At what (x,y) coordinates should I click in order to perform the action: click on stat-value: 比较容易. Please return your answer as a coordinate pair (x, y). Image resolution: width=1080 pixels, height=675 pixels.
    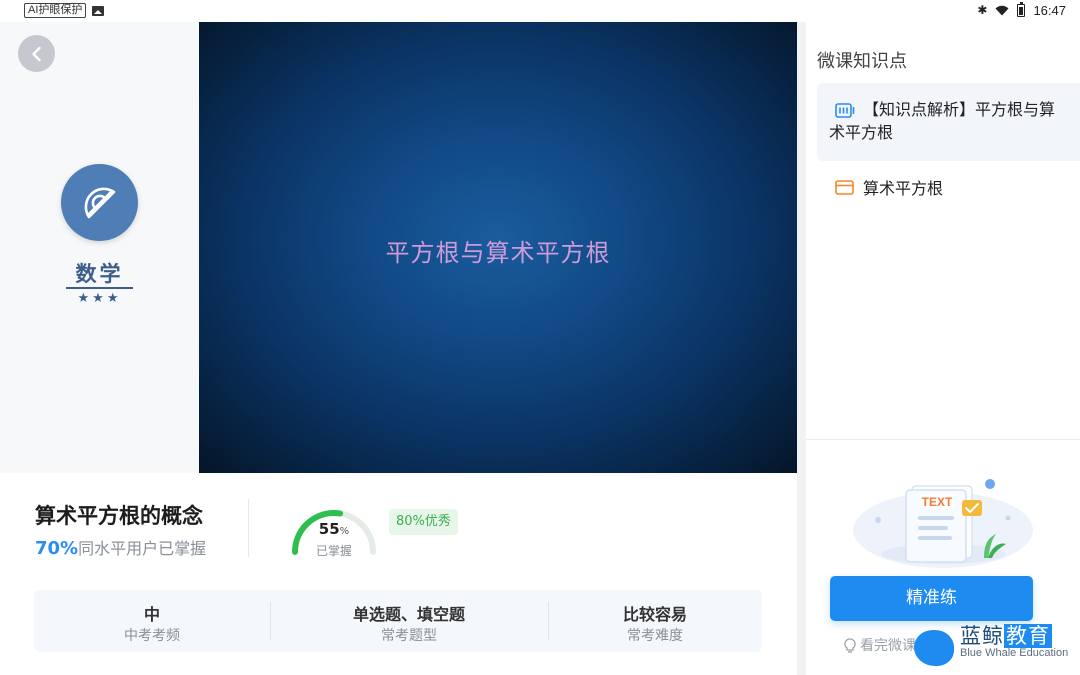
    Looking at the image, I should click on (654, 614).